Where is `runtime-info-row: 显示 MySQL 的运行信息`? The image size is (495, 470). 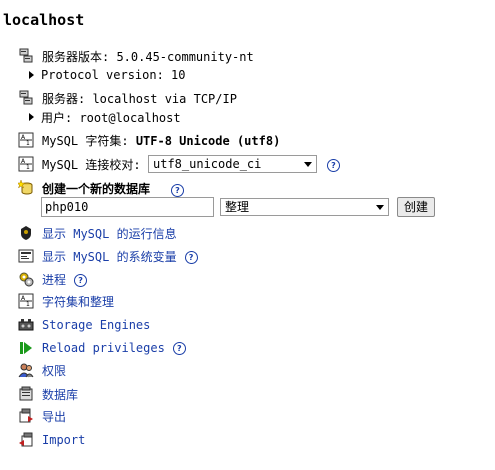
runtime-info-row: 显示 MySQL 的运行信息 is located at coordinates (247, 233).